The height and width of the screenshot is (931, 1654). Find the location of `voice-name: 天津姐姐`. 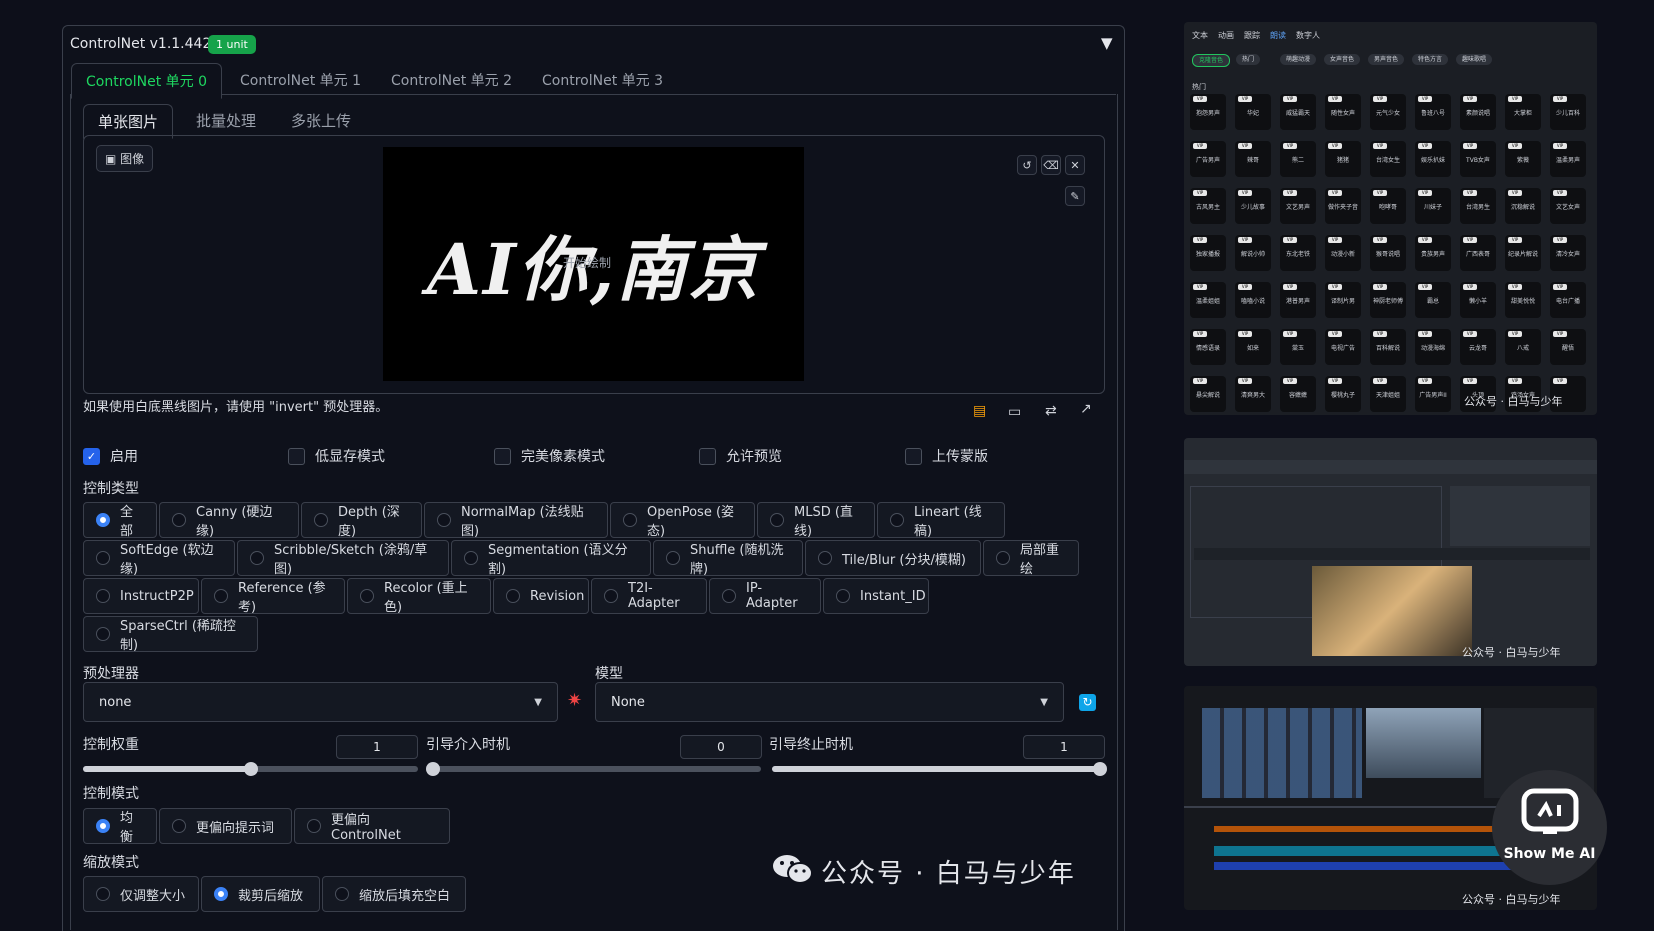

voice-name: 天津姐姐 is located at coordinates (1387, 395).